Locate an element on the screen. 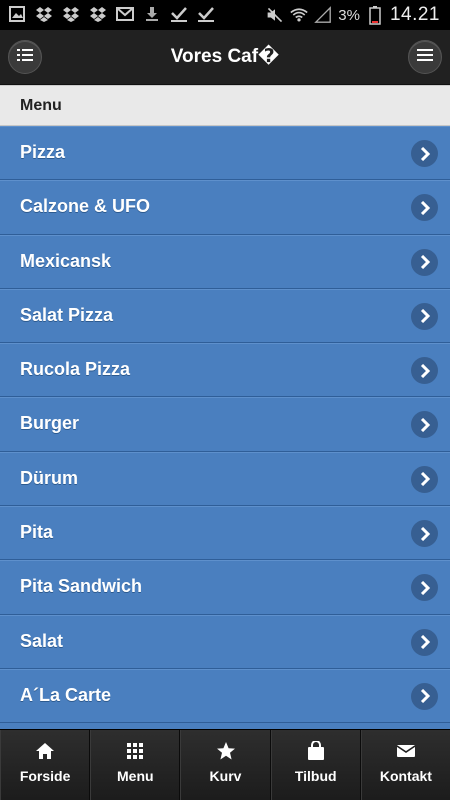  menu-item-label: Burger is located at coordinates (50, 423).